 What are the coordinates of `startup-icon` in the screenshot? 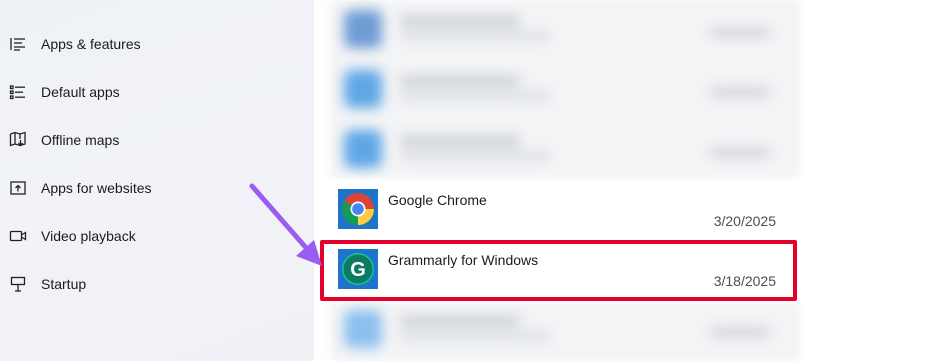 It's located at (18, 284).